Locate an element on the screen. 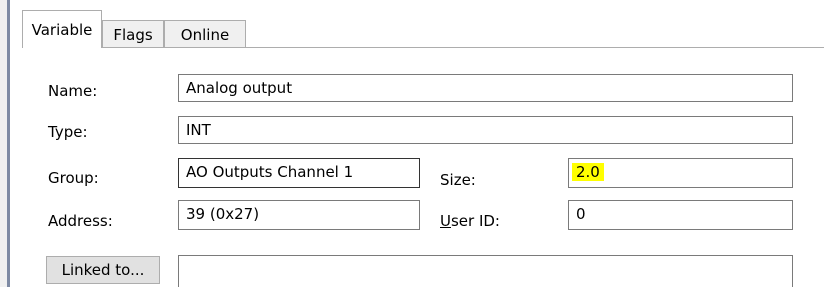  tab-panel-border is located at coordinates (423, 47).